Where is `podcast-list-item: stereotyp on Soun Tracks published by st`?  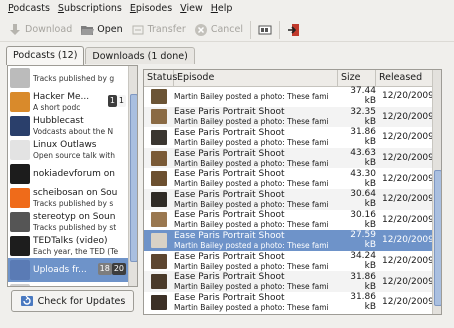
podcast-list-item: stereotyp on Soun Tracks published by st is located at coordinates (68, 222).